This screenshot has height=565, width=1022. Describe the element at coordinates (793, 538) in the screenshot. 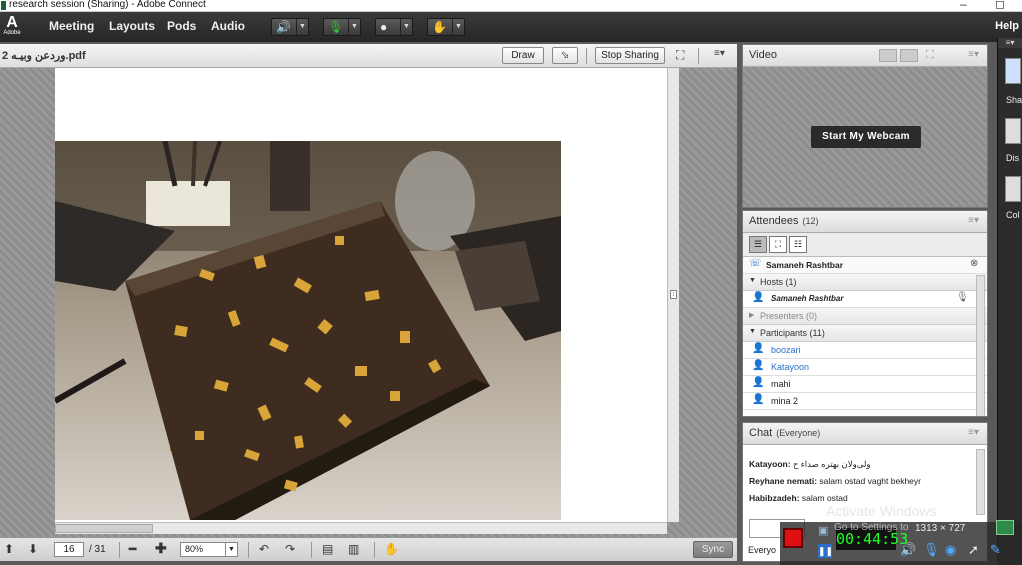

I see `record-stop-button` at that location.